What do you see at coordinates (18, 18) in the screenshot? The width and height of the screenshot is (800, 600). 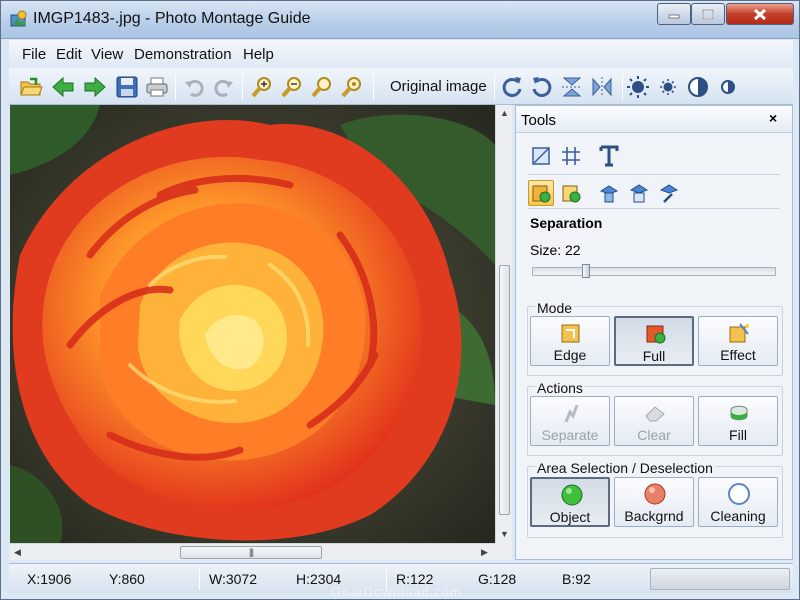 I see `app-icon` at bounding box center [18, 18].